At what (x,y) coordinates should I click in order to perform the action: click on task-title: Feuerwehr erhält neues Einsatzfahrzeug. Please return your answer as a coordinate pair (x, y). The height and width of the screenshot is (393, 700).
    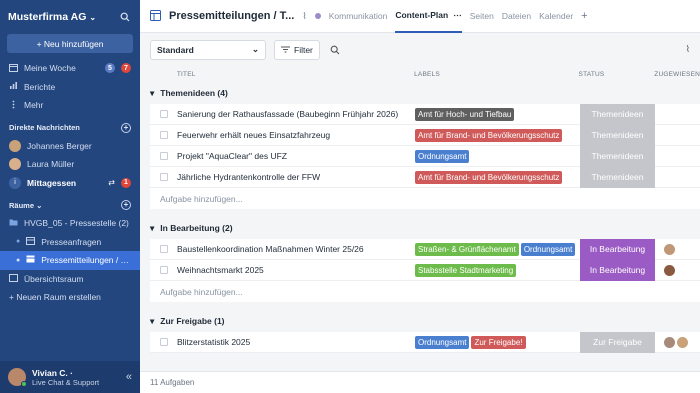
    Looking at the image, I should click on (254, 135).